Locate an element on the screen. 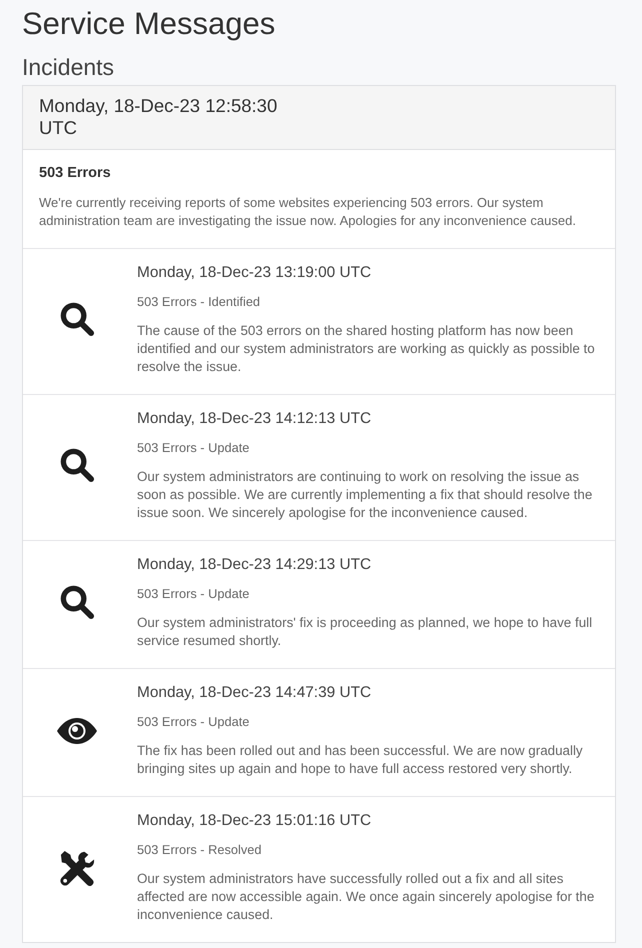 Image resolution: width=642 pixels, height=948 pixels. update-message: Our system administrators' fix is proceeding as planned, we hope to have full service resumed shortly. is located at coordinates (365, 632).